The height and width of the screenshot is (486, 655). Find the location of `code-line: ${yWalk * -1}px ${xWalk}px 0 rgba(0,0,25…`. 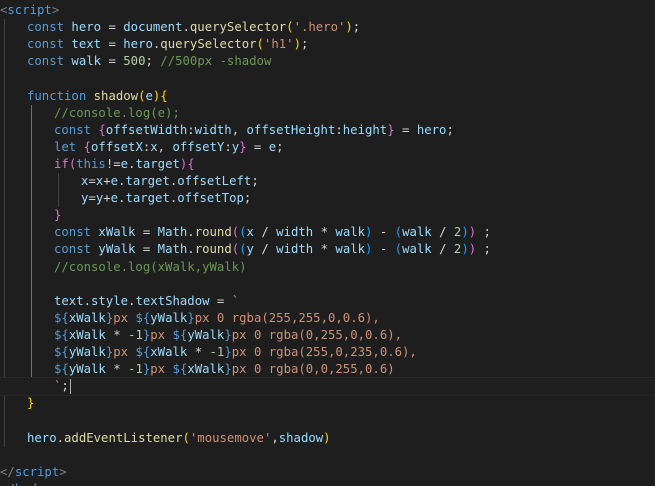

code-line: ${yWalk * -1}px ${xWalk}px 0 rgba(0,0,25… is located at coordinates (197, 369).